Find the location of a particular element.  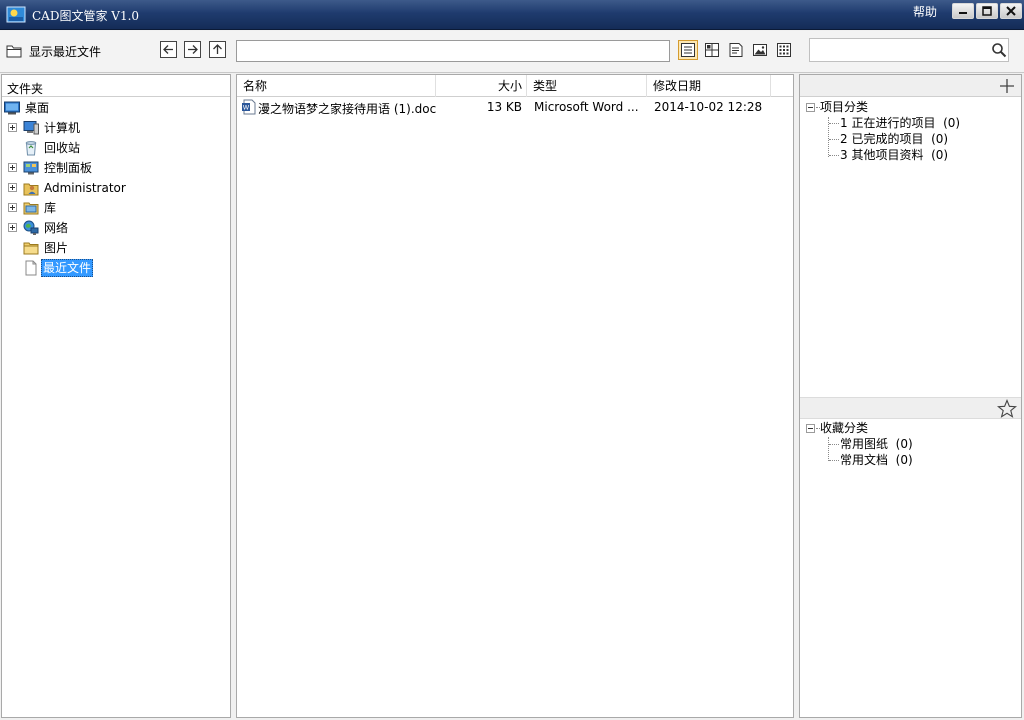

folder-pane-header: 文件夹 is located at coordinates (116, 86).